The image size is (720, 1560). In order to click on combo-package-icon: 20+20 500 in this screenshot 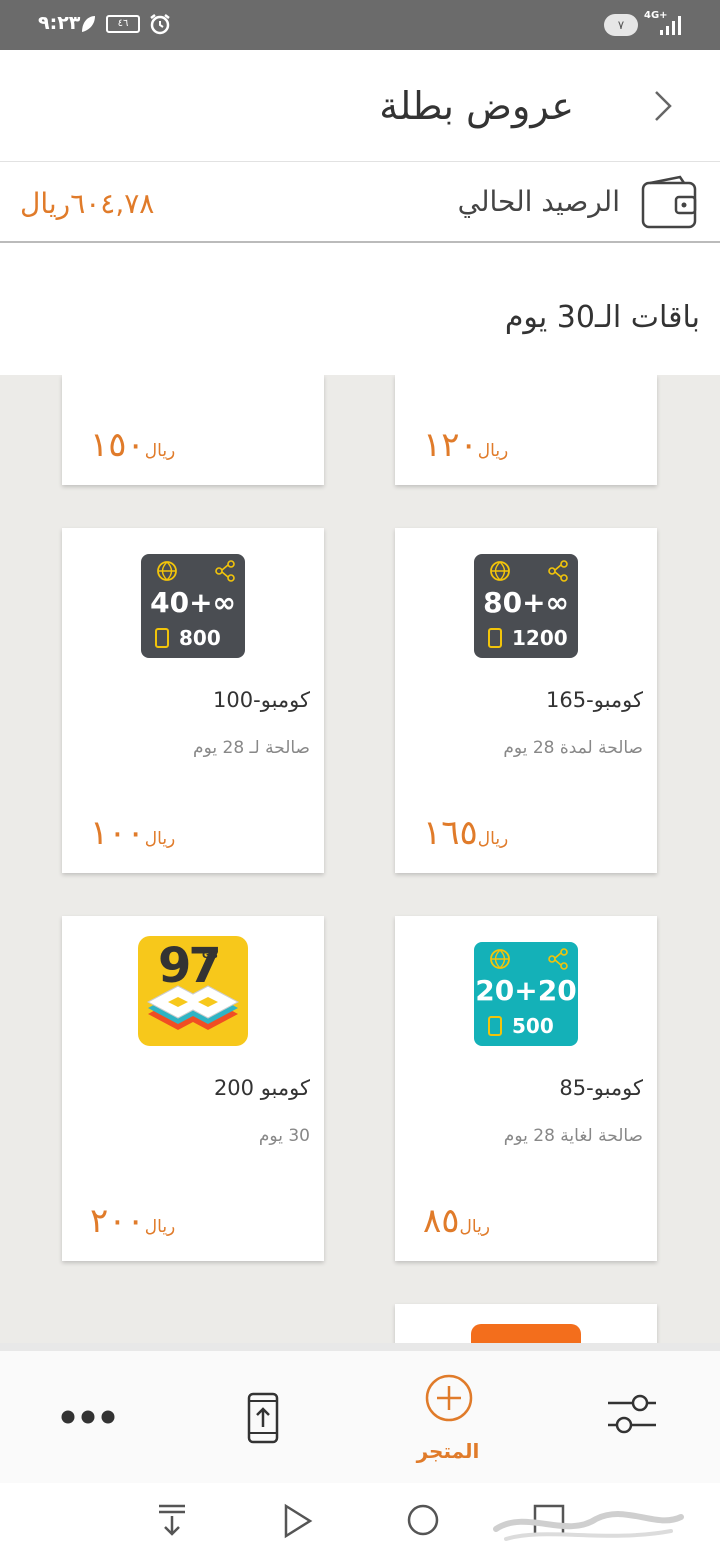, I will do `click(526, 994)`.